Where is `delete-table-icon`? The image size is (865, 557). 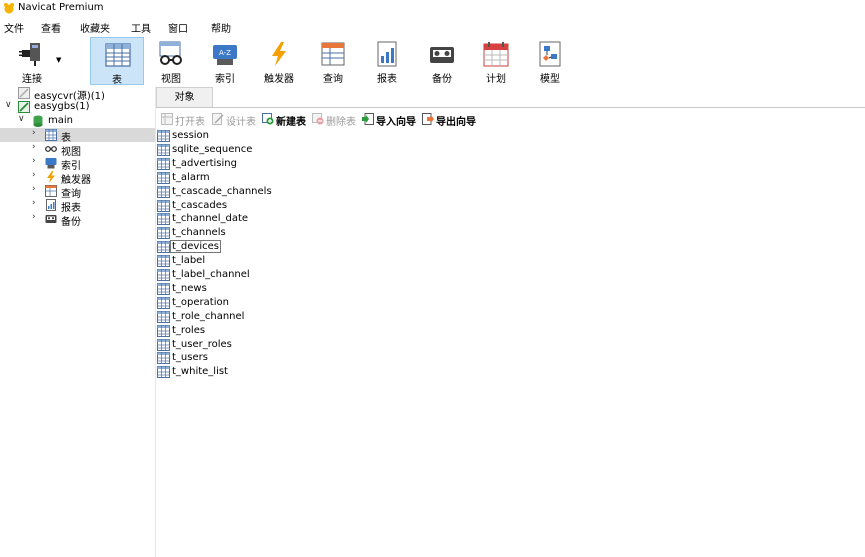
delete-table-icon is located at coordinates (318, 119).